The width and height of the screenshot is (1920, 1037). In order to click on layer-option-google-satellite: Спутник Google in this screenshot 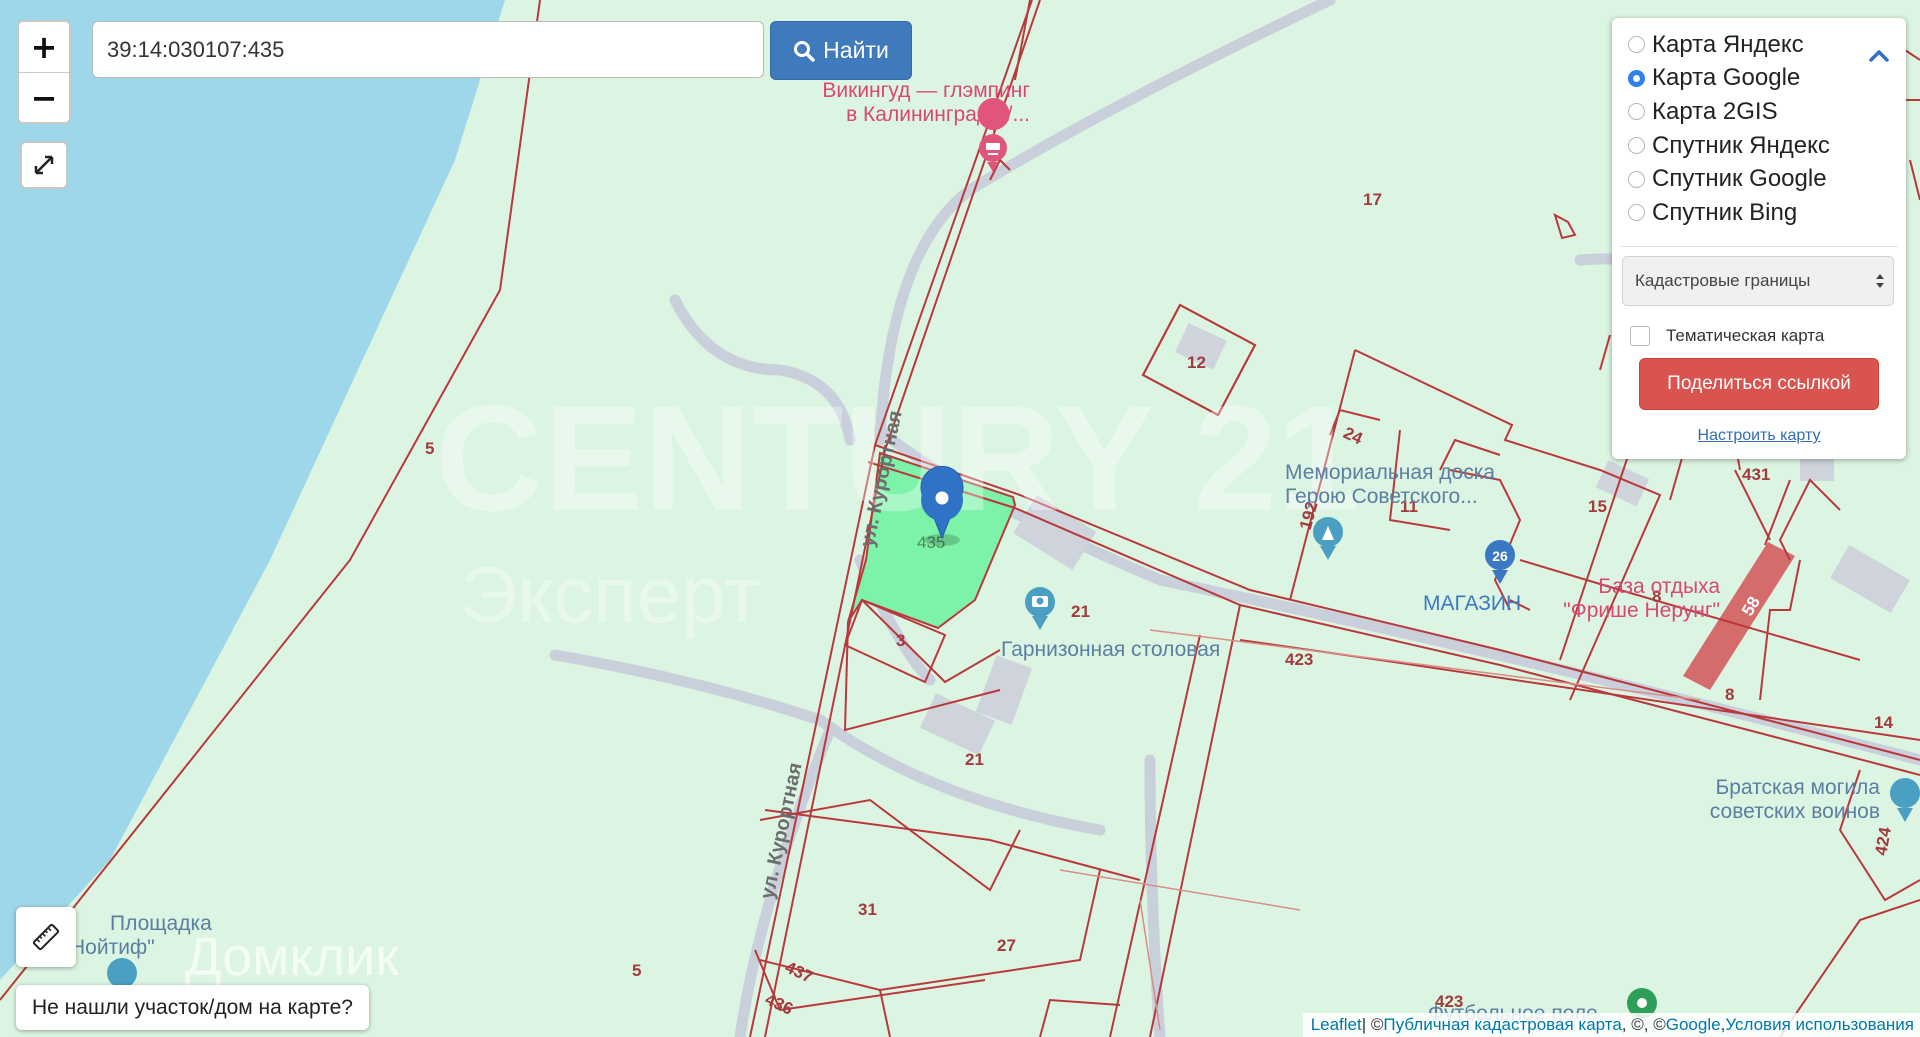, I will do `click(1729, 179)`.